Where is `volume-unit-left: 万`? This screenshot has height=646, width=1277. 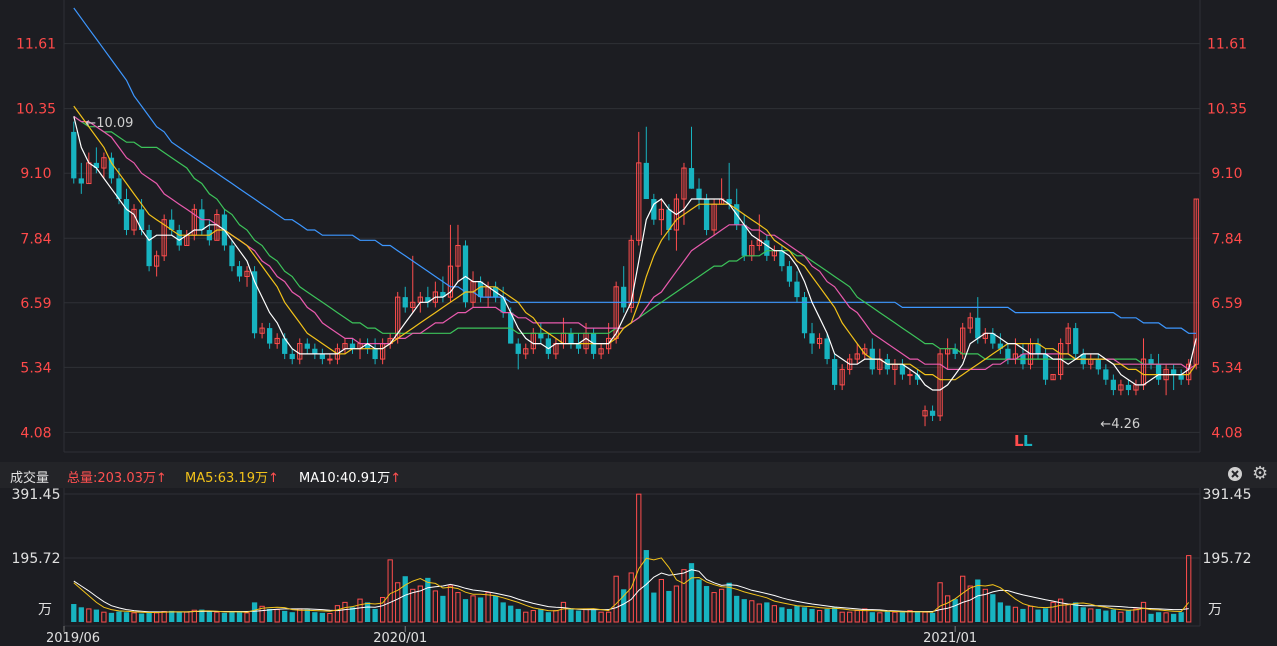 volume-unit-left: 万 is located at coordinates (45, 610).